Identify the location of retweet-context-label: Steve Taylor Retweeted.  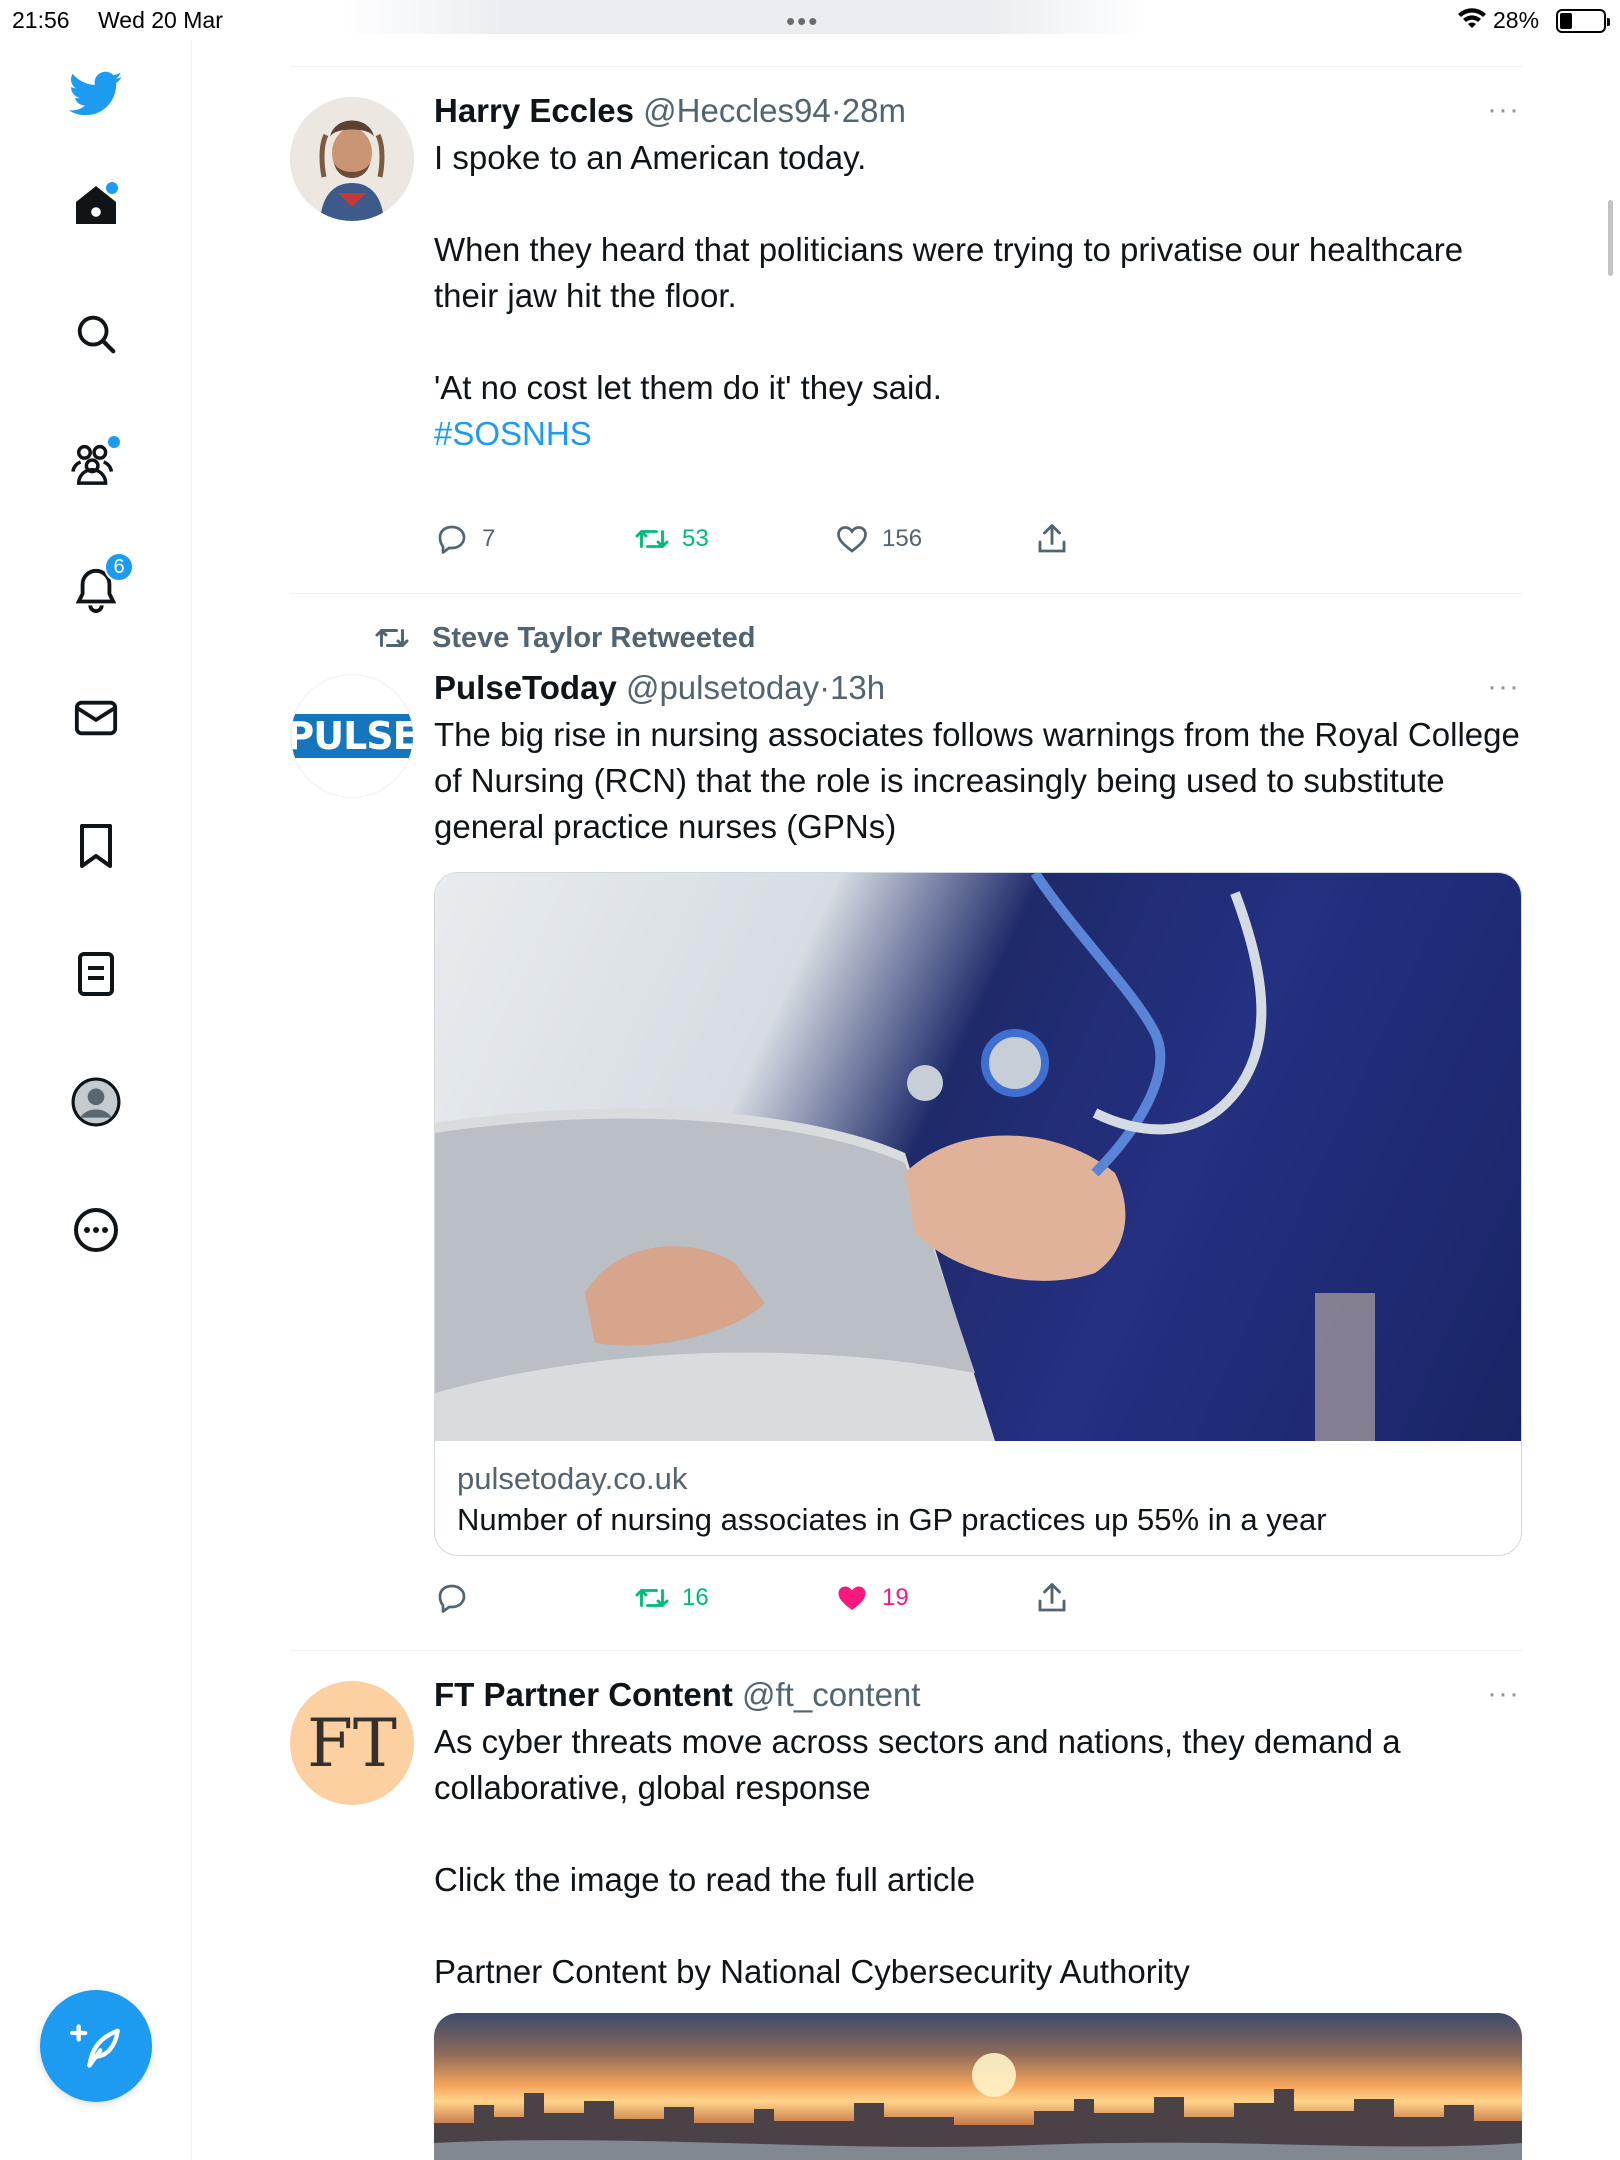
(593, 638).